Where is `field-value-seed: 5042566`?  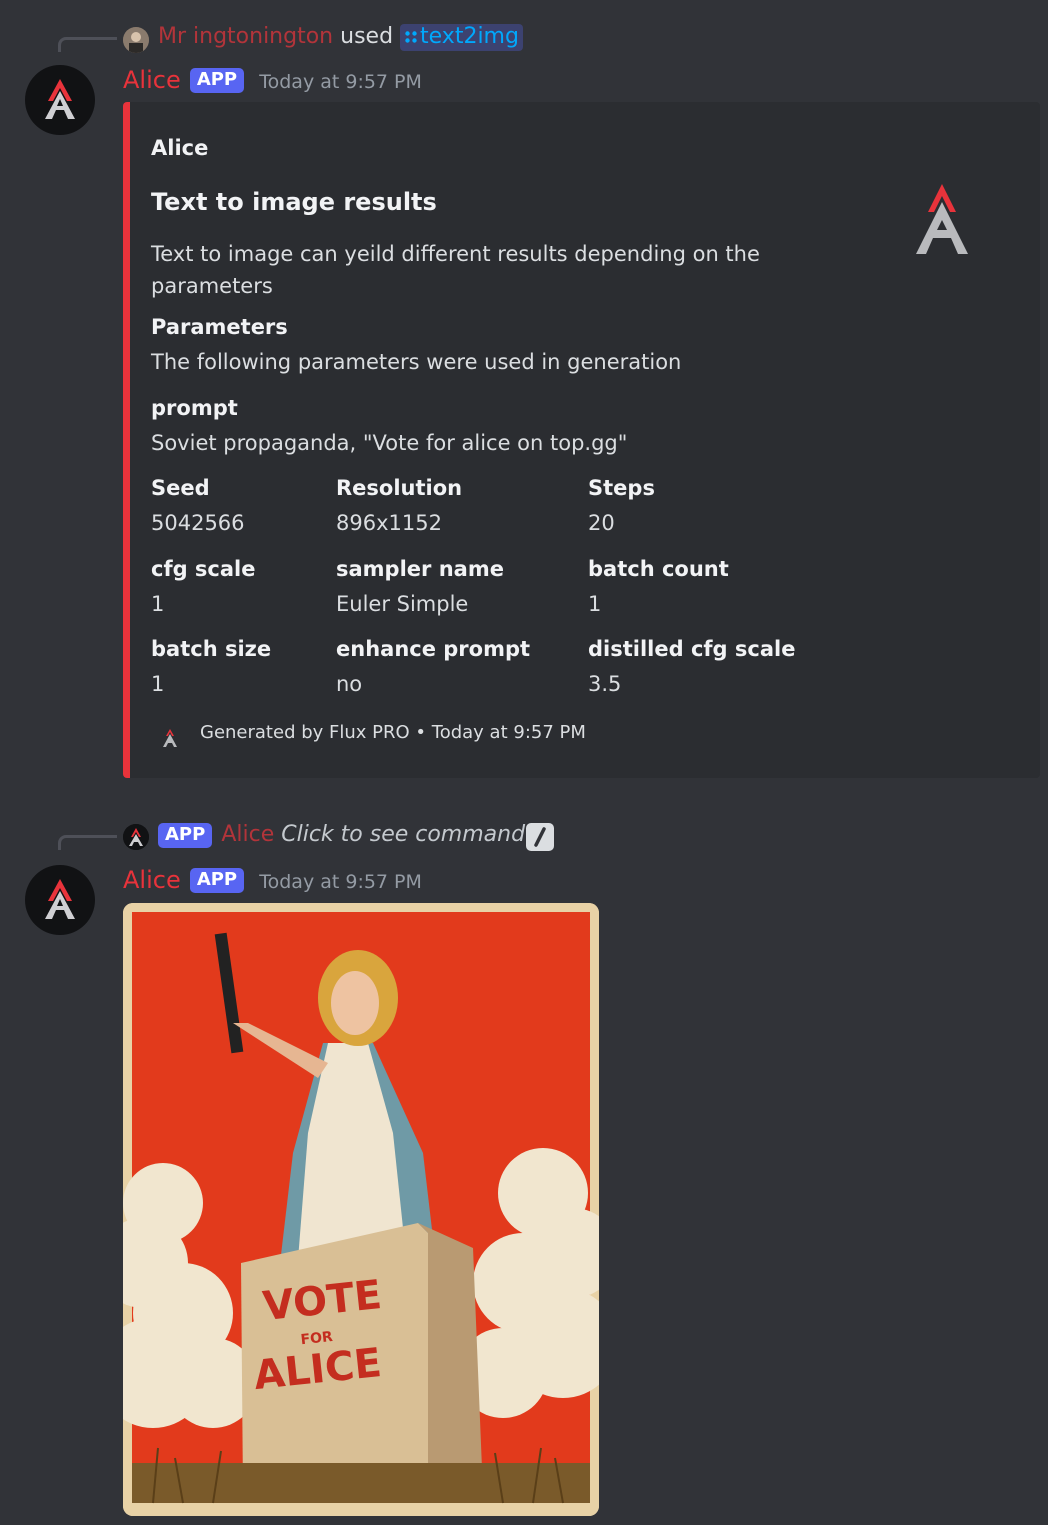 field-value-seed: 5042566 is located at coordinates (198, 523).